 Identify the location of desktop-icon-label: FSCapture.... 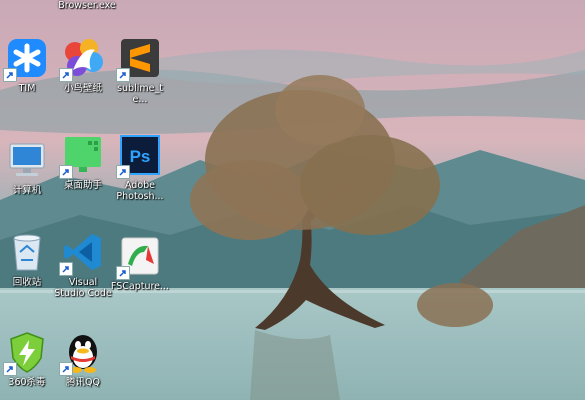
(140, 286).